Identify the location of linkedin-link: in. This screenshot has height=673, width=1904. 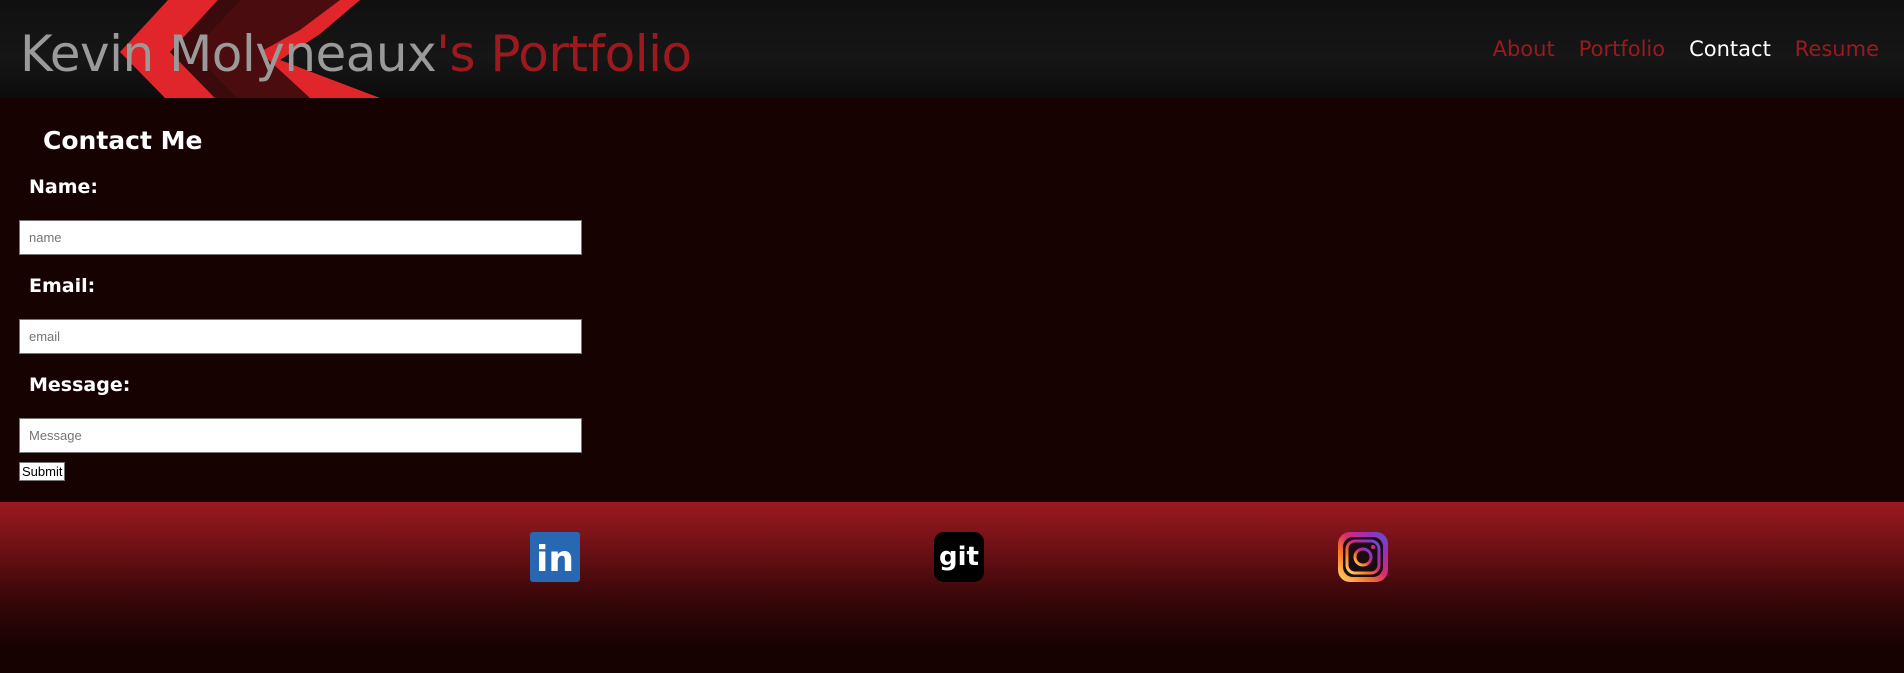
(555, 557).